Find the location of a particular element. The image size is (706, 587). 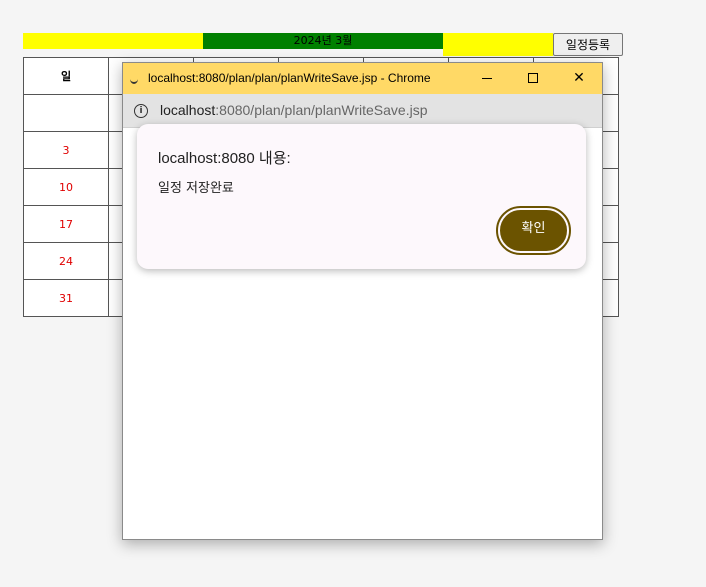

minimize-button is located at coordinates (487, 78).